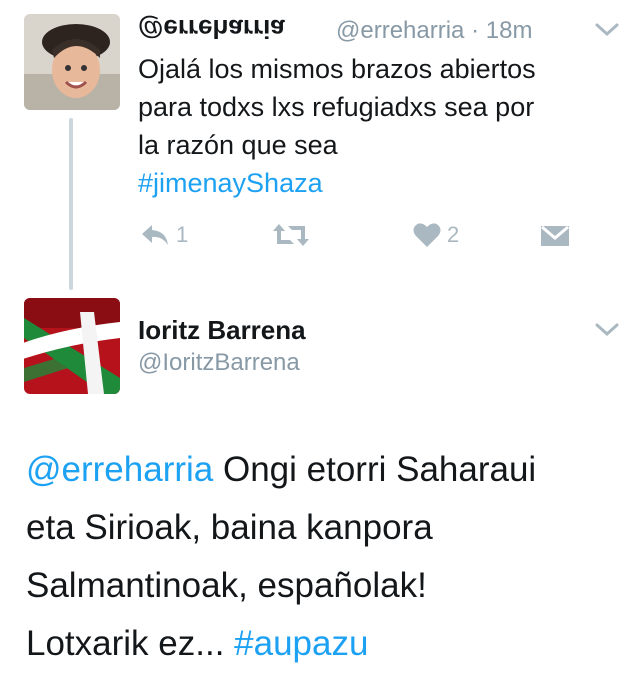 The width and height of the screenshot is (637, 697). What do you see at coordinates (71, 204) in the screenshot?
I see `thread-line` at bounding box center [71, 204].